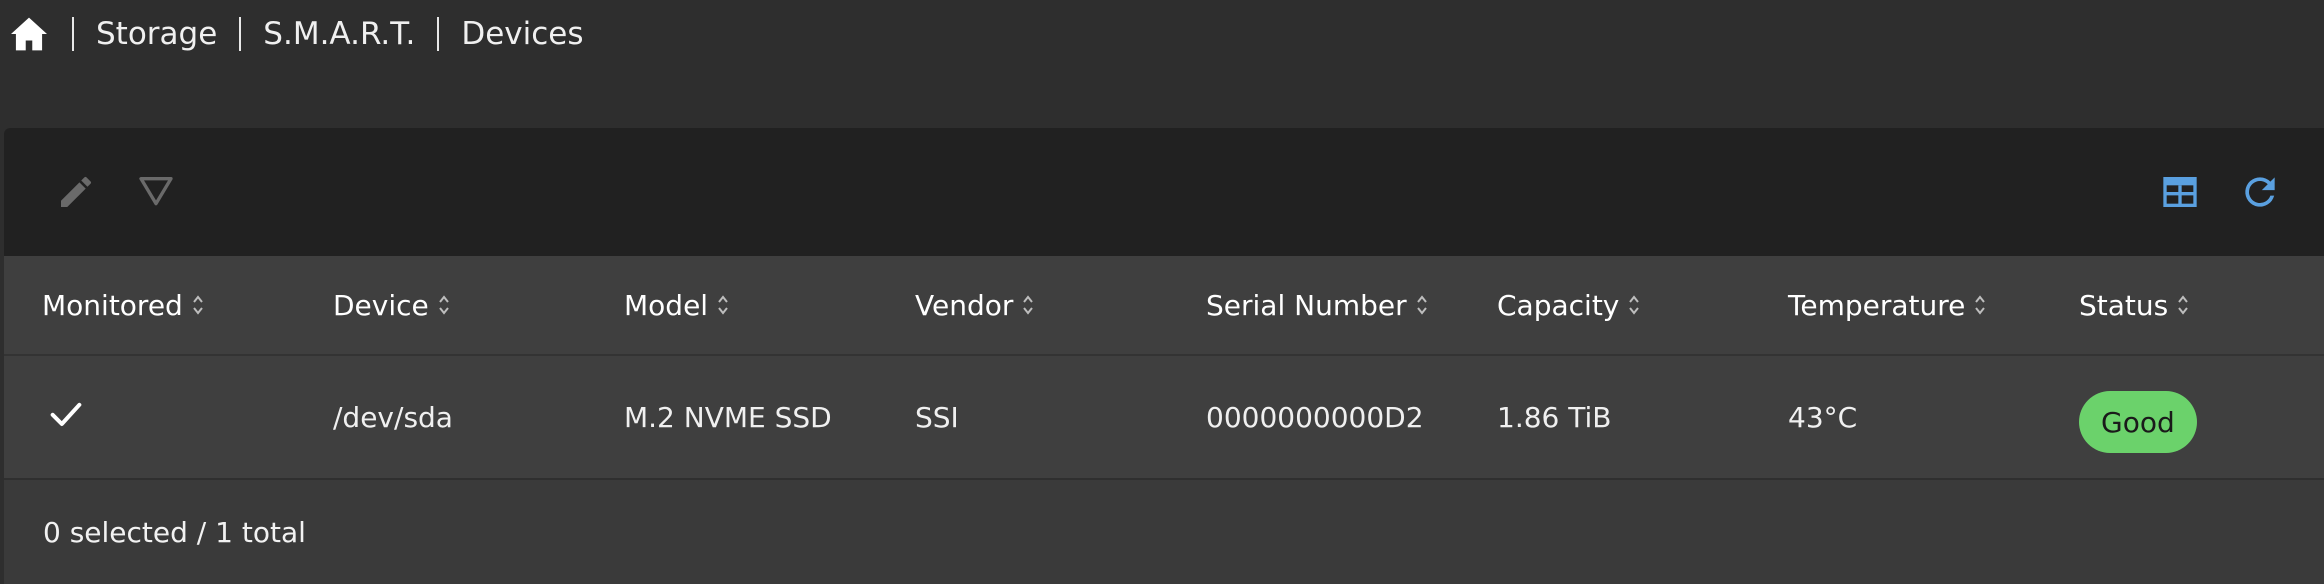 Image resolution: width=2324 pixels, height=584 pixels. I want to click on breadcrumb-item-devices: Devices, so click(522, 34).